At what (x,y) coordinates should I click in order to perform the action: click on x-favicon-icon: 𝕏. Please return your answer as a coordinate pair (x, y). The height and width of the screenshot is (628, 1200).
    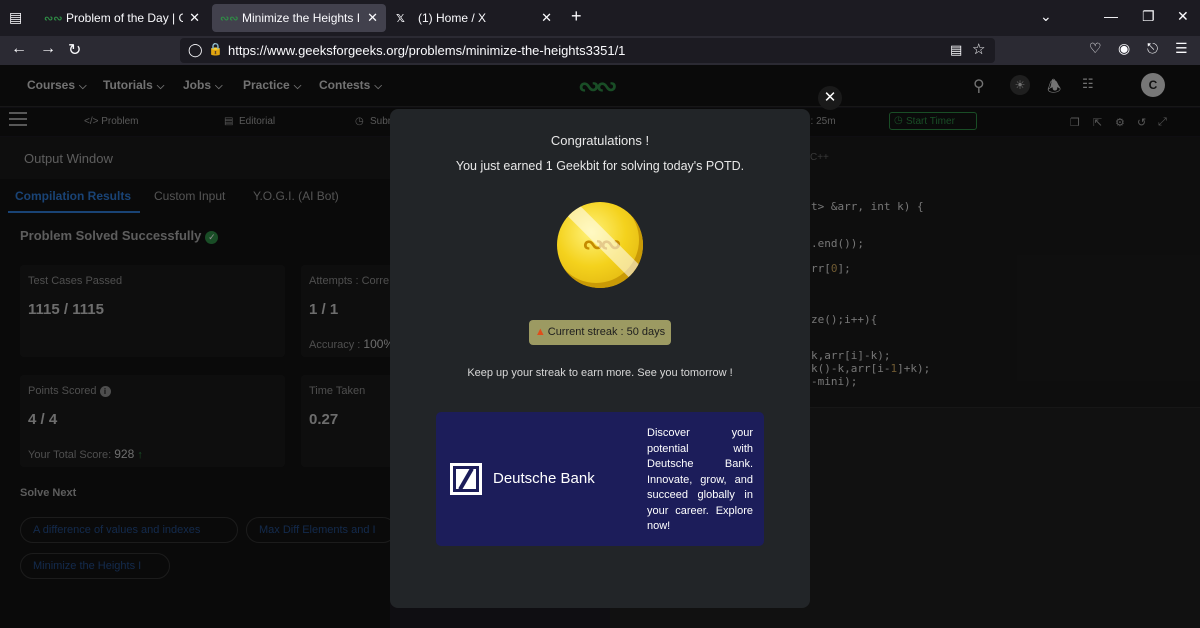
    Looking at the image, I should click on (400, 18).